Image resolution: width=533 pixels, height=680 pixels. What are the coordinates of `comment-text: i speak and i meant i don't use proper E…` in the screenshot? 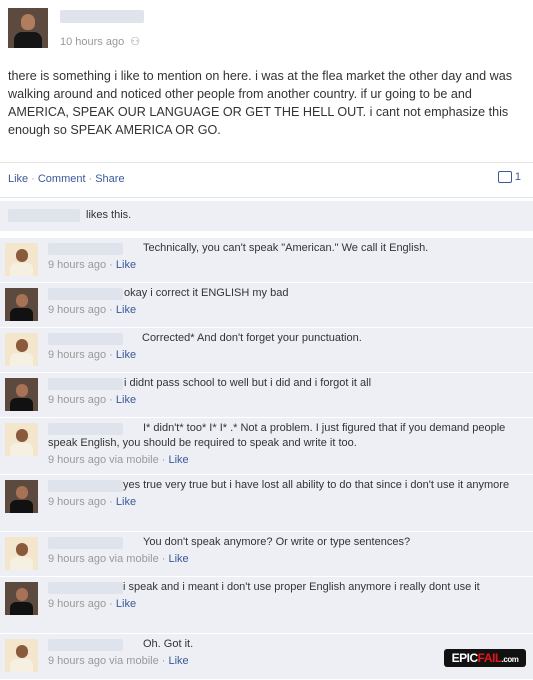 It's located at (301, 587).